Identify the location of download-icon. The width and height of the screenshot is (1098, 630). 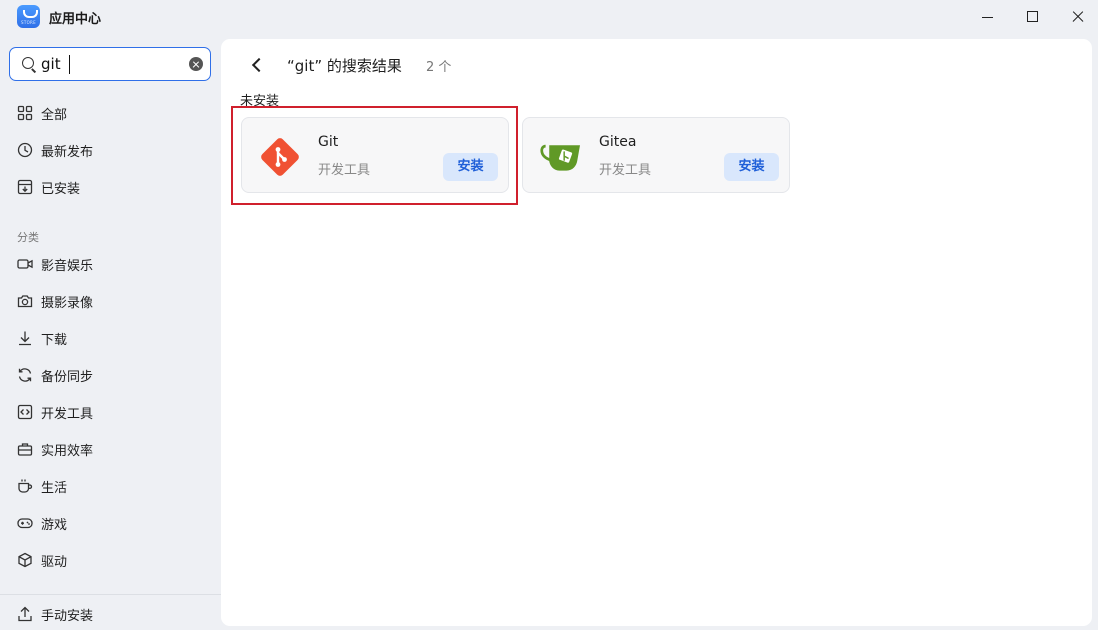
(25, 338).